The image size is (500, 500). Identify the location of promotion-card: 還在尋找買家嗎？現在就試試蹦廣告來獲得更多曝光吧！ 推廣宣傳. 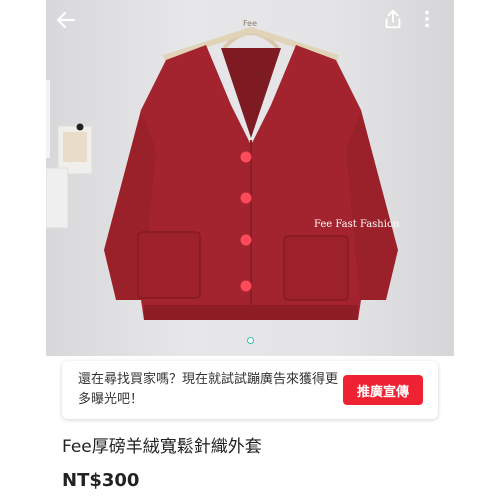
(250, 390).